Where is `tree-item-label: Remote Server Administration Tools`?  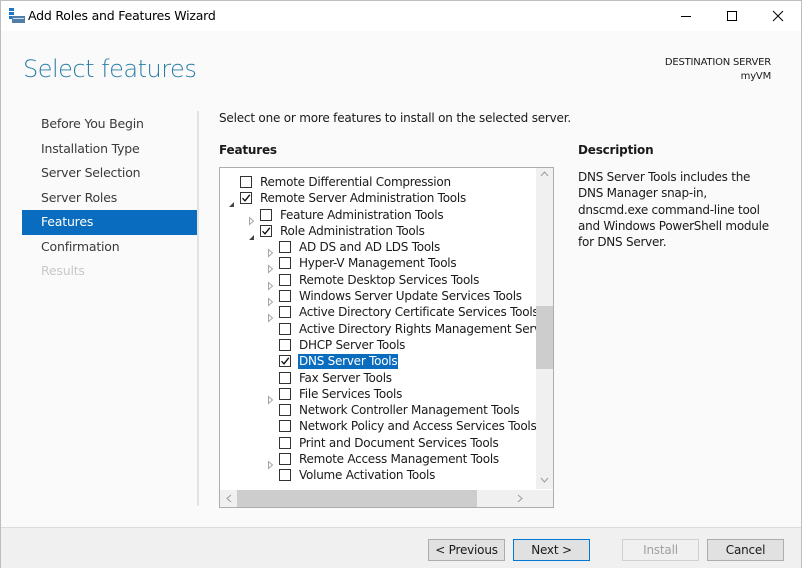
tree-item-label: Remote Server Administration Tools is located at coordinates (363, 198).